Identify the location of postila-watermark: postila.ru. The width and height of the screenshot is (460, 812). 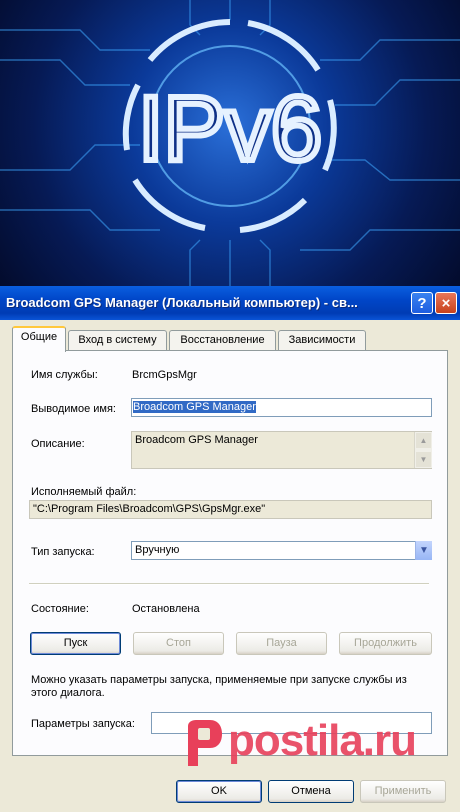
(319, 744).